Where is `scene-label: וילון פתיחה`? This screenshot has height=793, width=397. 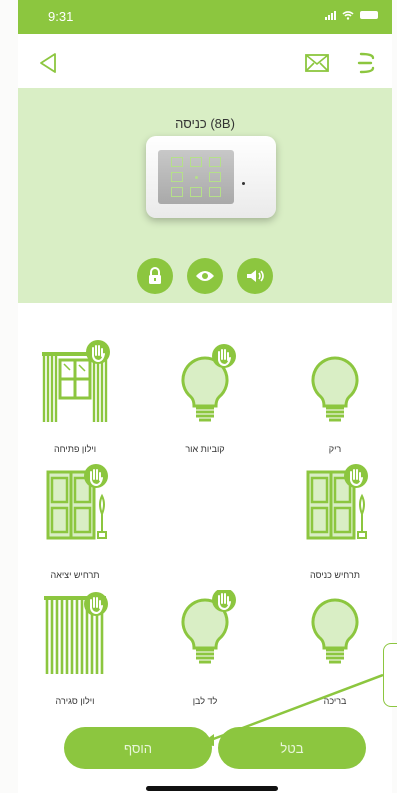
scene-label: וילון פתיחה is located at coordinates (75, 449).